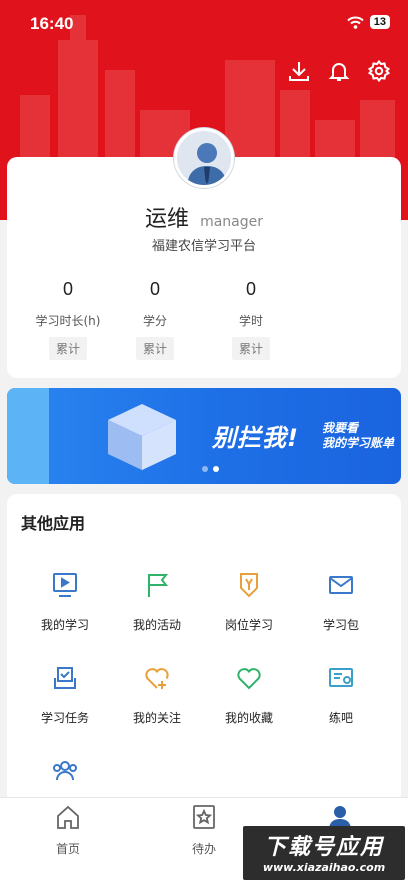 Image resolution: width=408 pixels, height=883 pixels. Describe the element at coordinates (204, 830) in the screenshot. I see `tab-todo: 待办` at that location.